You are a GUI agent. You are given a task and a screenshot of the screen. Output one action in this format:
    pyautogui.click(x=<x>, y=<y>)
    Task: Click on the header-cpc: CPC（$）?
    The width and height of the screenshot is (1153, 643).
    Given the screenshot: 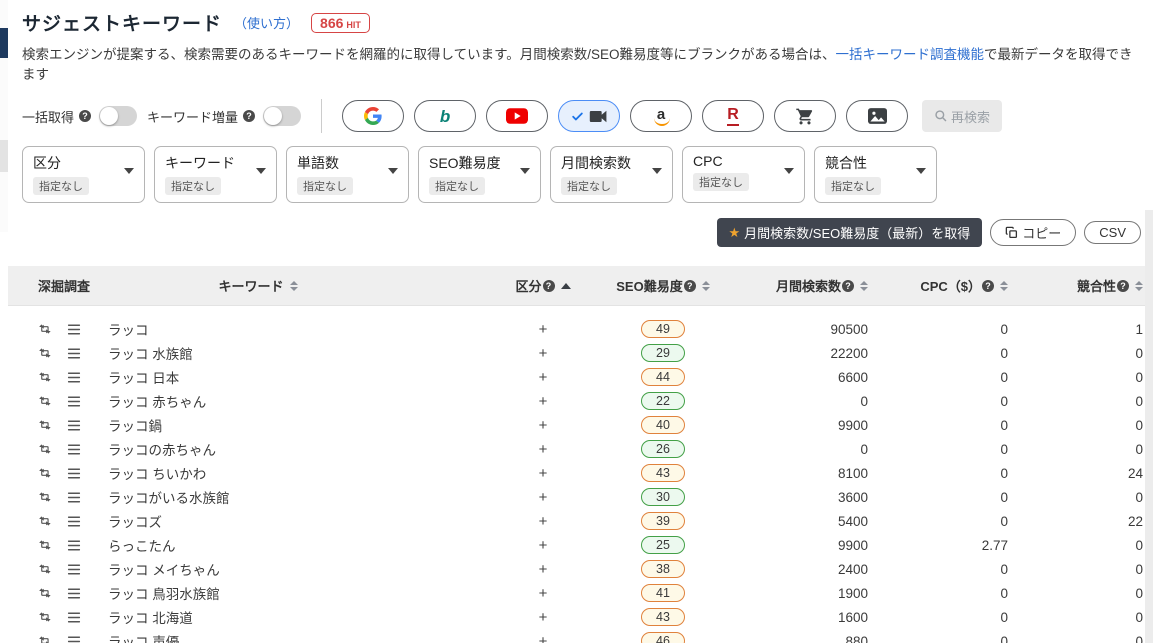 What is the action you would take?
    pyautogui.click(x=938, y=285)
    